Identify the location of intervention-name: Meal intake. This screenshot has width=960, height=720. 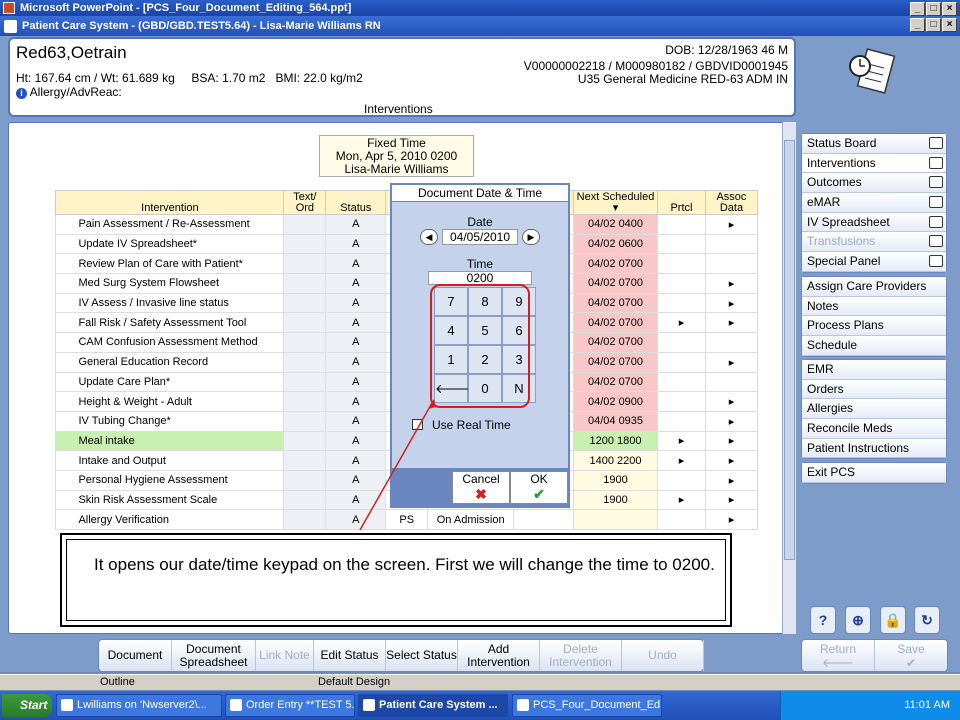
(170, 441).